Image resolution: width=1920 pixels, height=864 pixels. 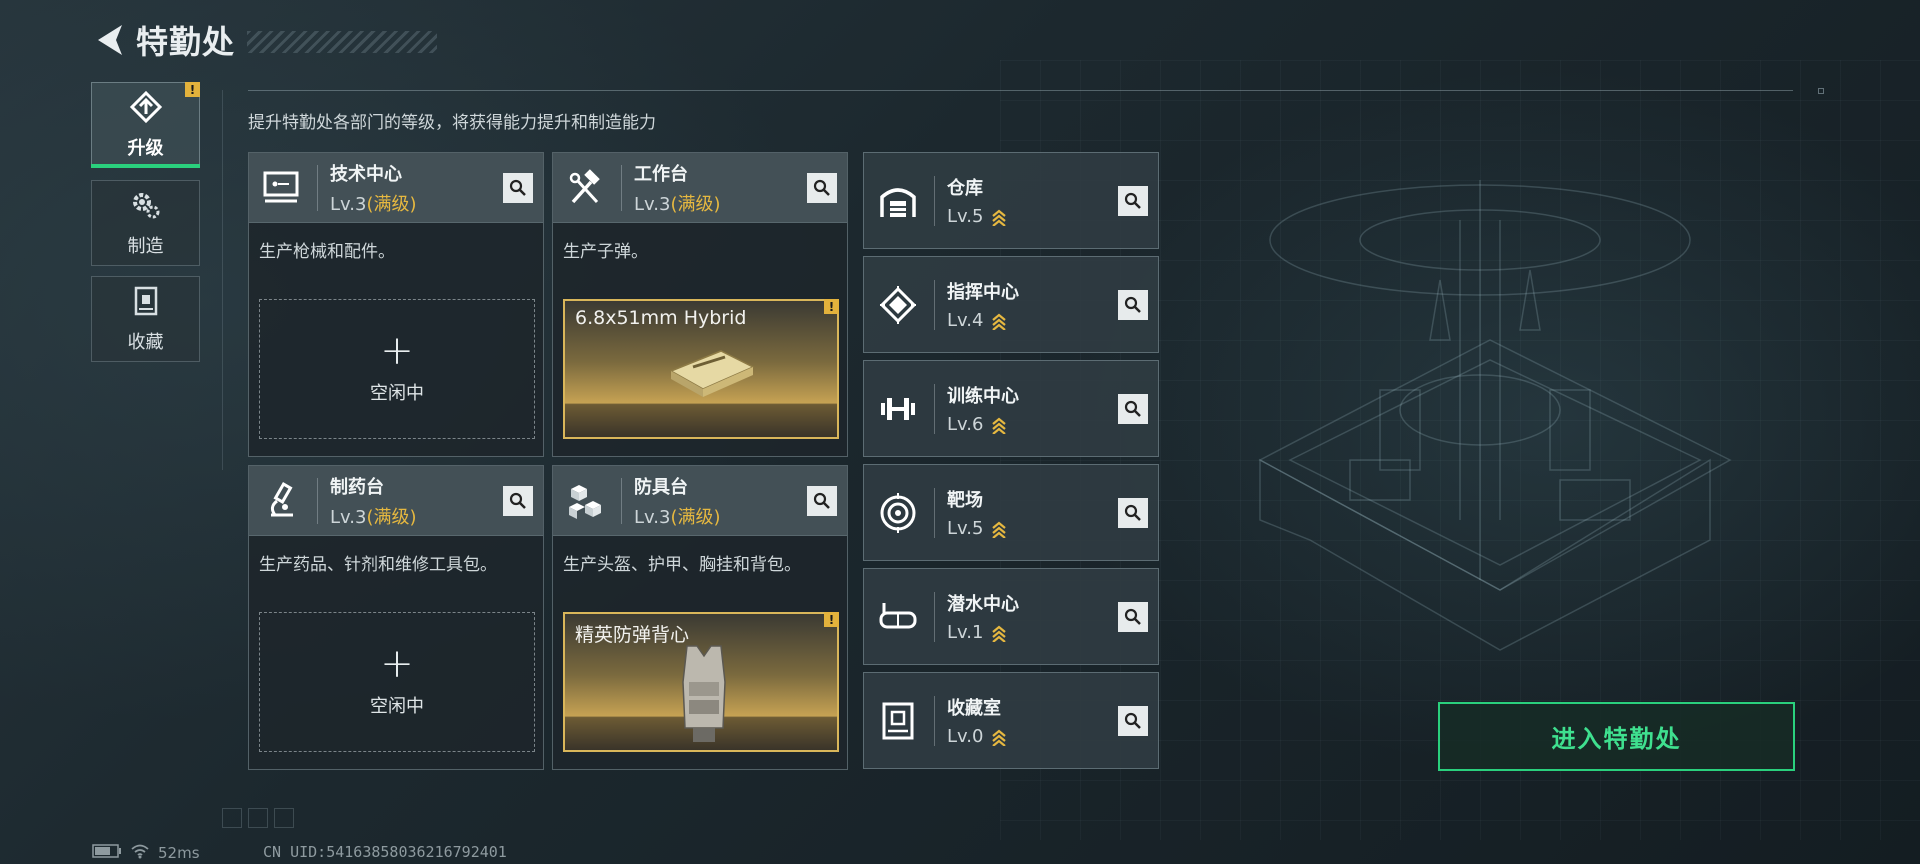 I want to click on divider-vertical, so click(x=222, y=280).